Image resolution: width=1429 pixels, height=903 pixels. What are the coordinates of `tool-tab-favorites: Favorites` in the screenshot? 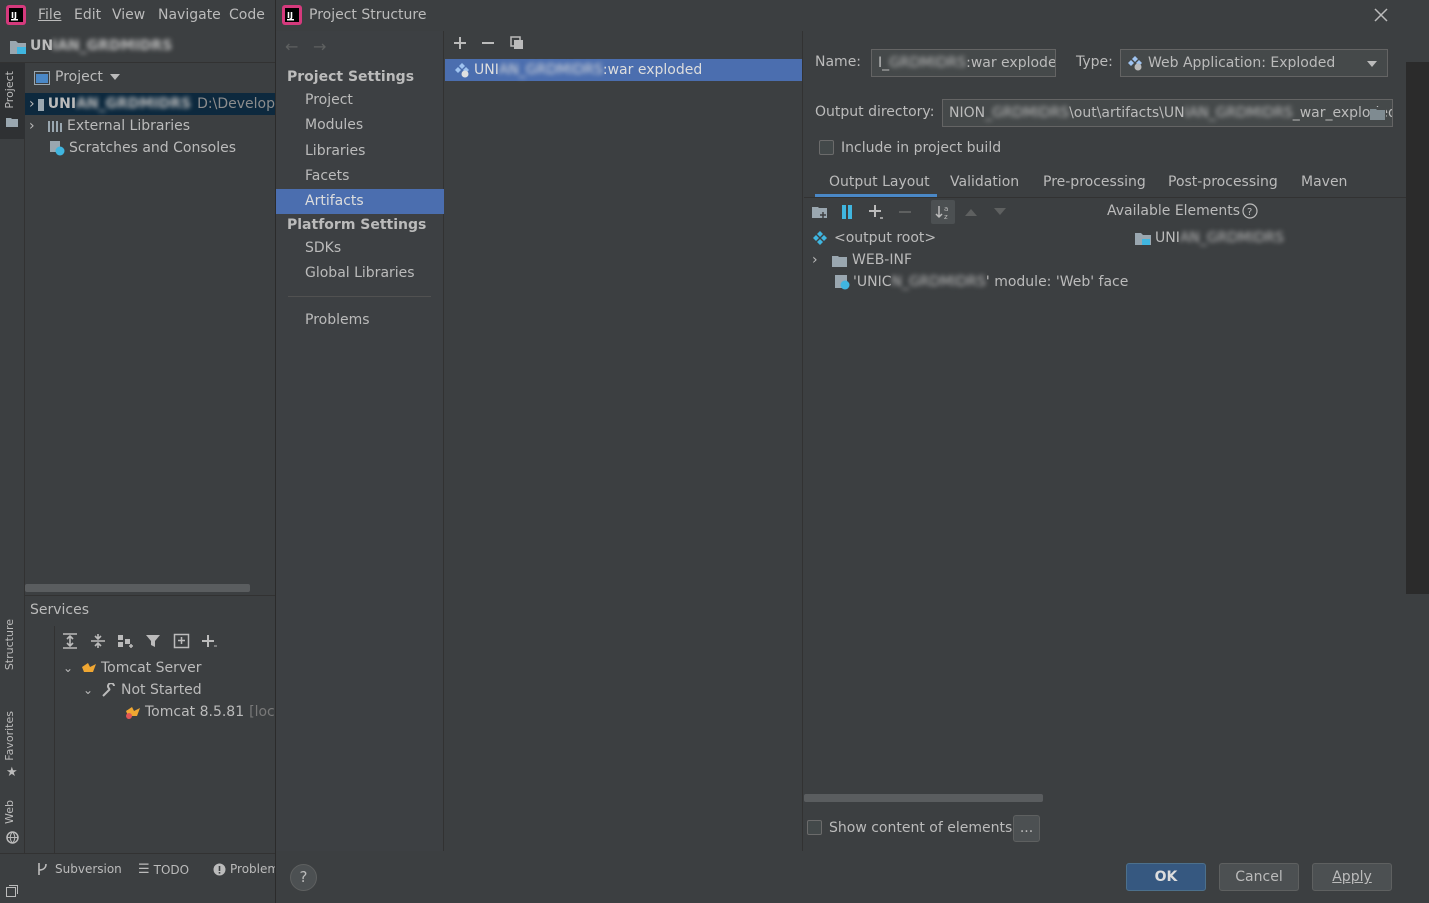 It's located at (9, 736).